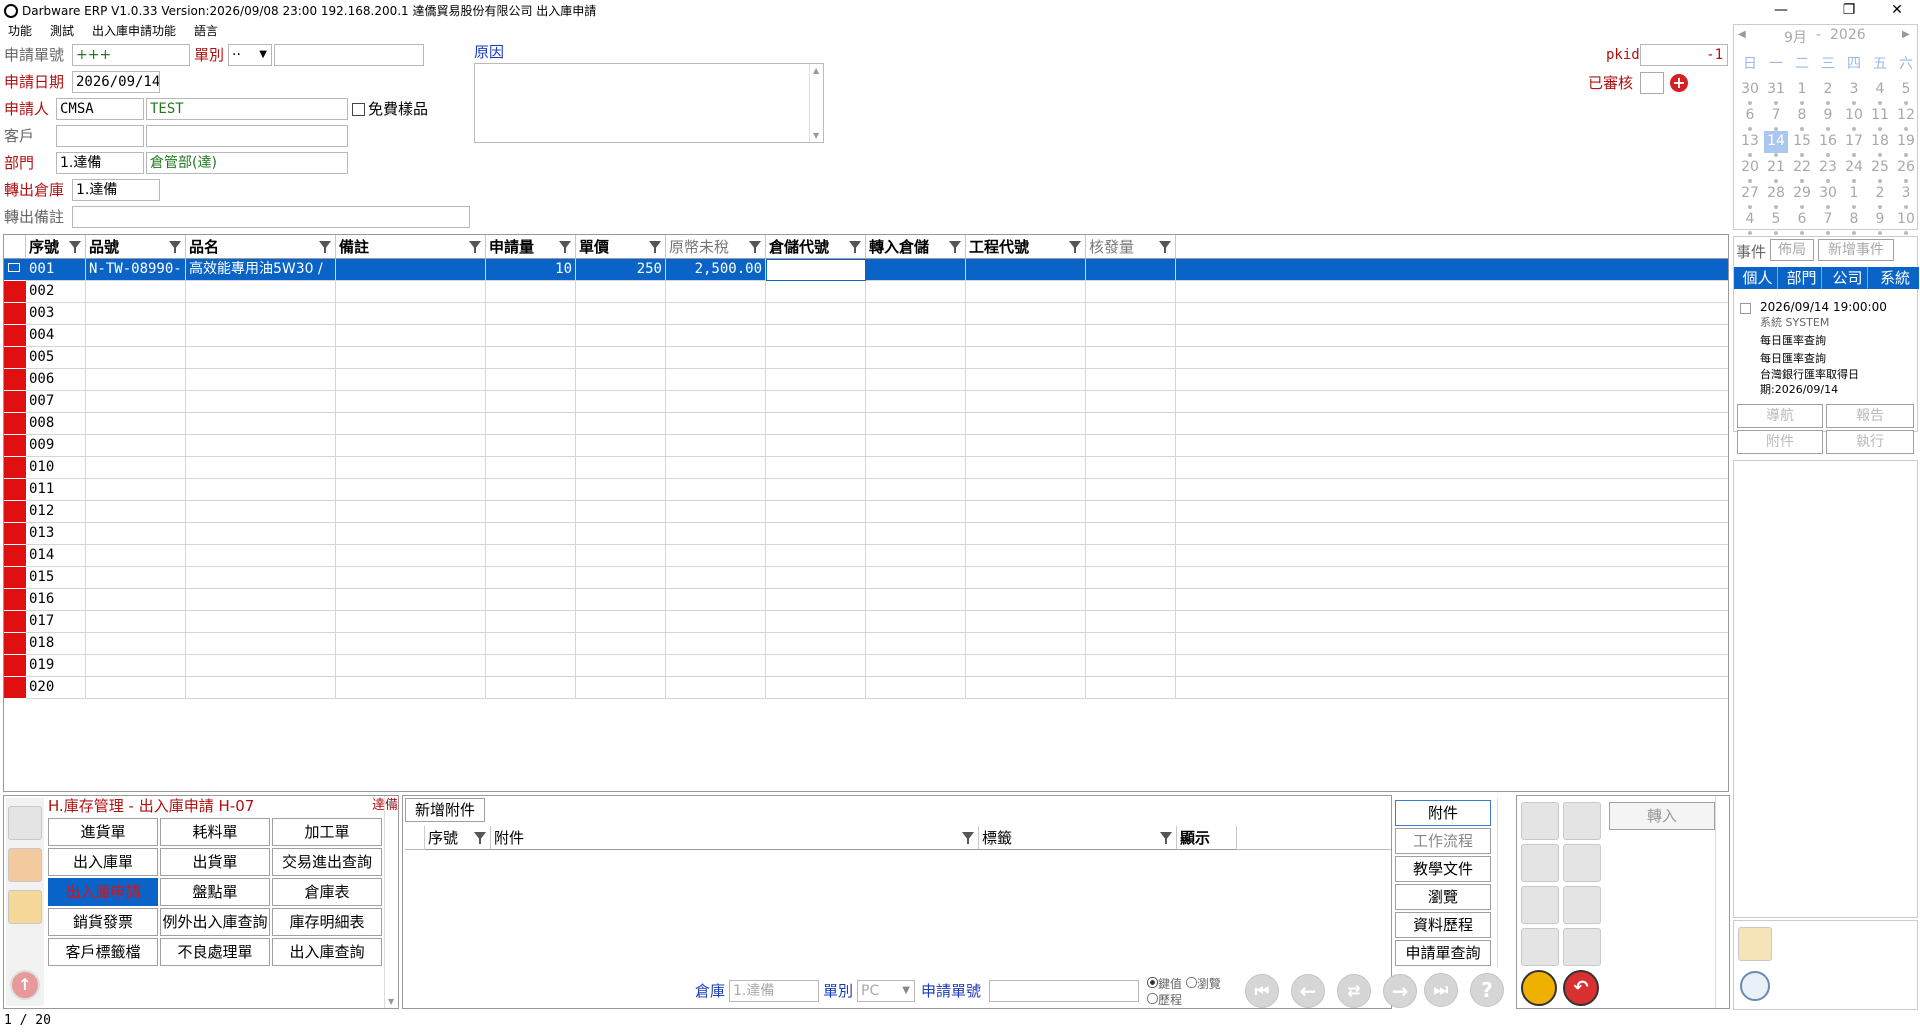 This screenshot has height=1032, width=1920. What do you see at coordinates (816, 135) in the screenshot?
I see `scroll-down-icon: ▼` at bounding box center [816, 135].